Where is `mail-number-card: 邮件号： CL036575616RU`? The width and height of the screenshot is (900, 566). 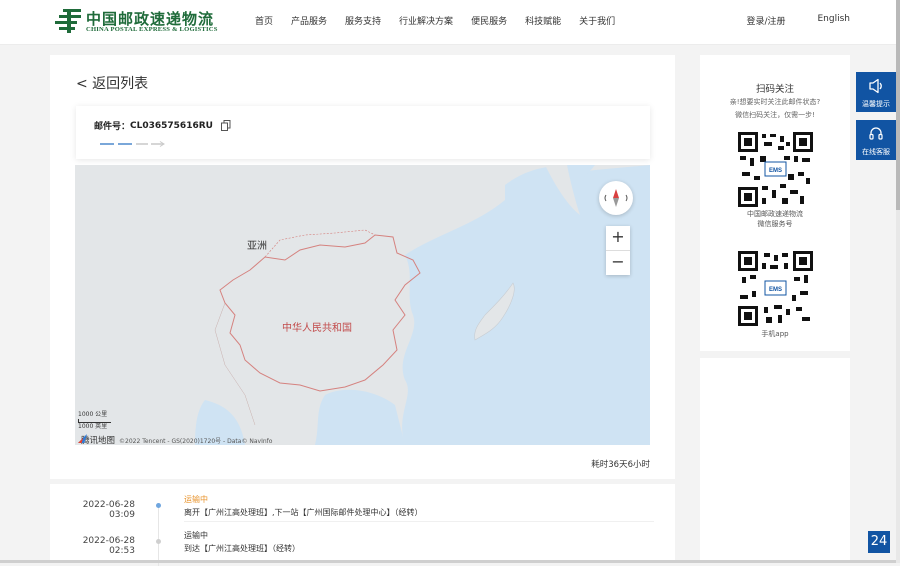
mail-number-card: 邮件号： CL036575616RU is located at coordinates (363, 132).